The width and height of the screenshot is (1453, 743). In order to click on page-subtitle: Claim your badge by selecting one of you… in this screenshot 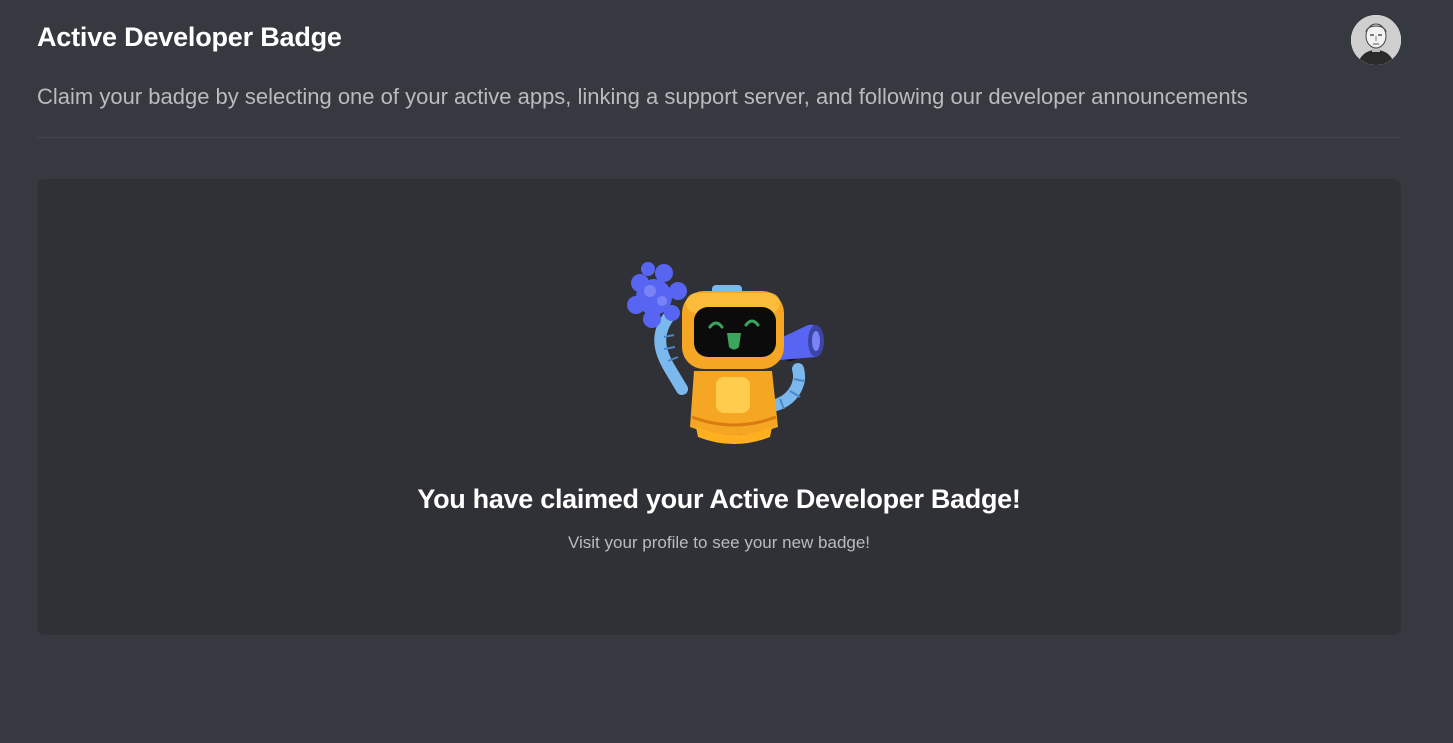, I will do `click(642, 96)`.